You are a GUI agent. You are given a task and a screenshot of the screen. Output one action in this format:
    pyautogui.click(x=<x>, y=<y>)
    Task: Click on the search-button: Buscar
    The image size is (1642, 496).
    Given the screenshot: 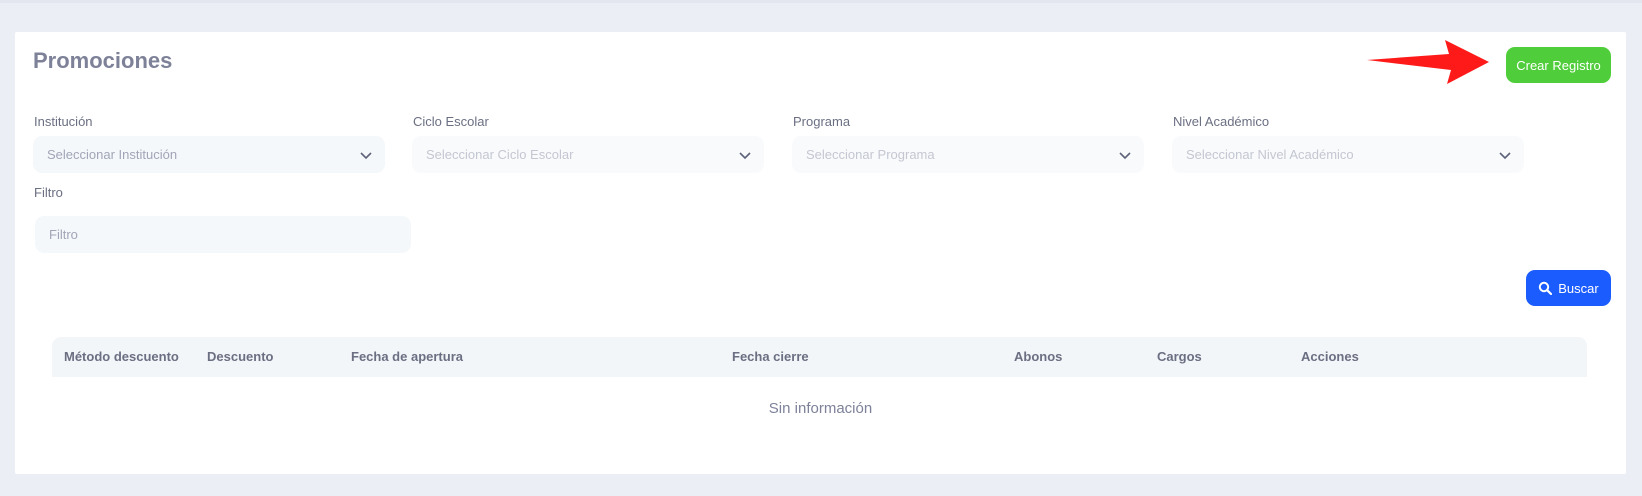 What is the action you would take?
    pyautogui.click(x=1568, y=288)
    